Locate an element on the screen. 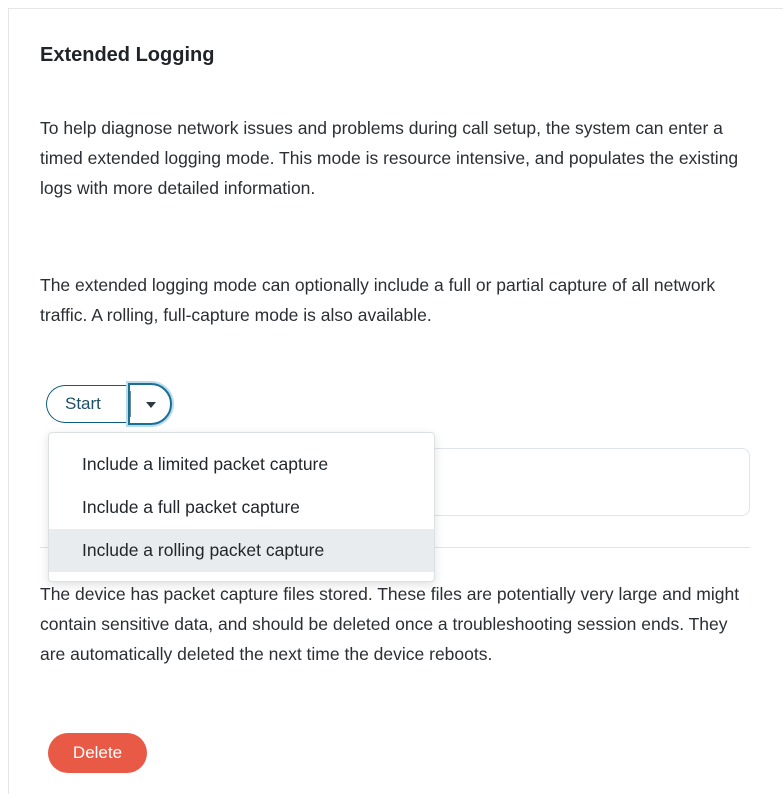 The image size is (783, 794). start-options-toggle is located at coordinates (150, 404).